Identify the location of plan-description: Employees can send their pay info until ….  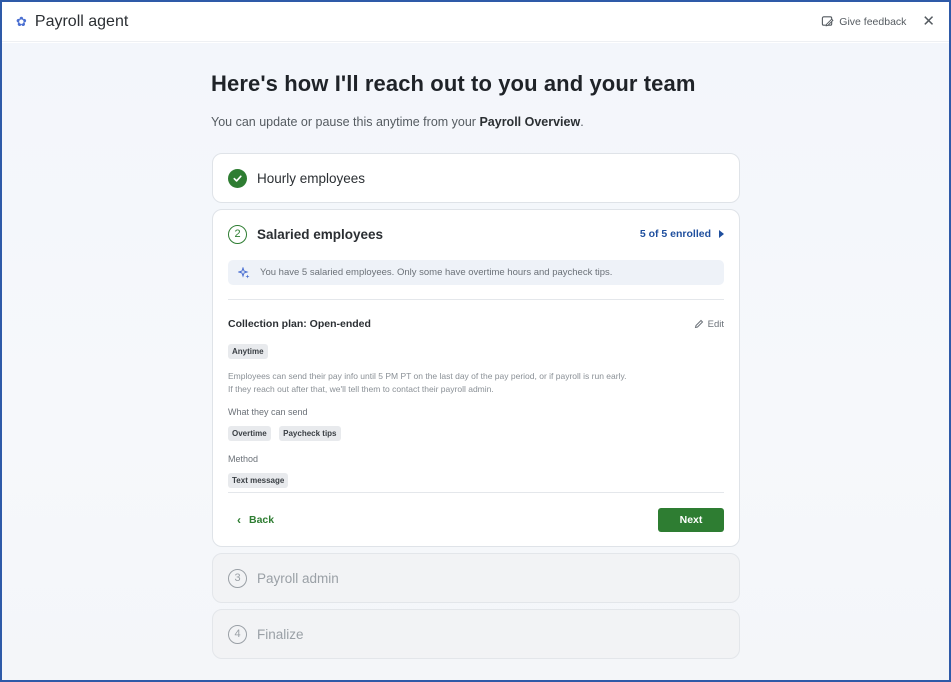
(427, 382).